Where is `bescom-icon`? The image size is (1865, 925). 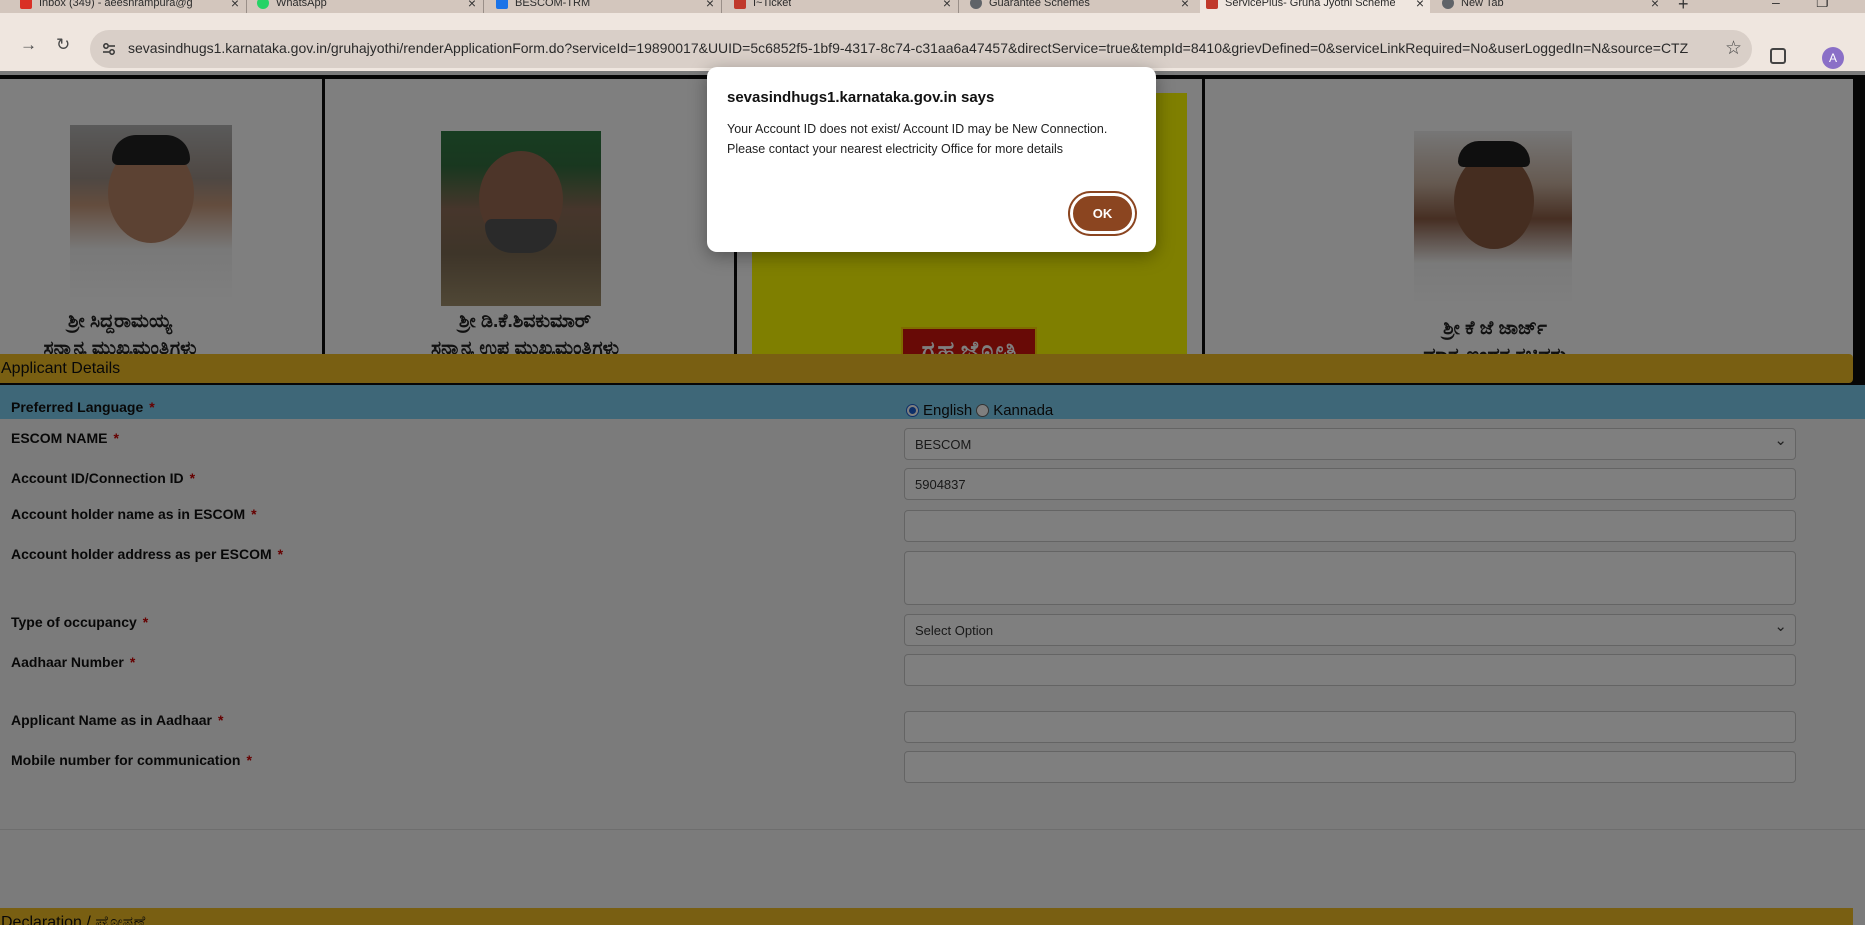
bescom-icon is located at coordinates (502, 4).